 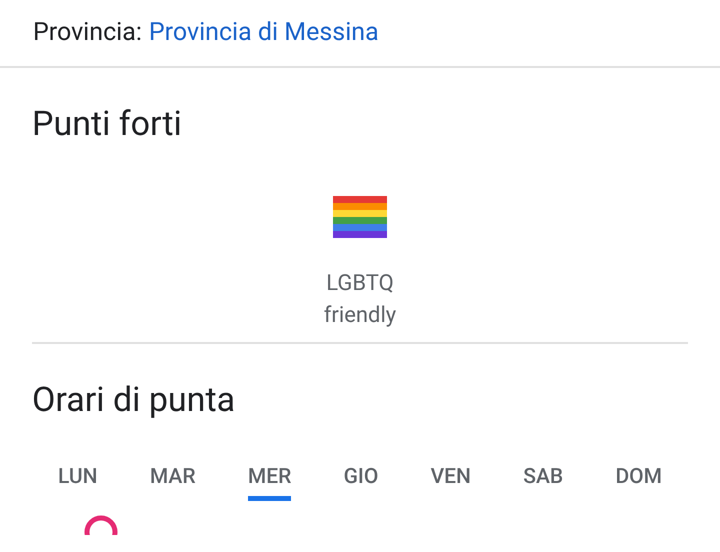 What do you see at coordinates (360, 300) in the screenshot?
I see `highlight-label: LGBTQ friendly` at bounding box center [360, 300].